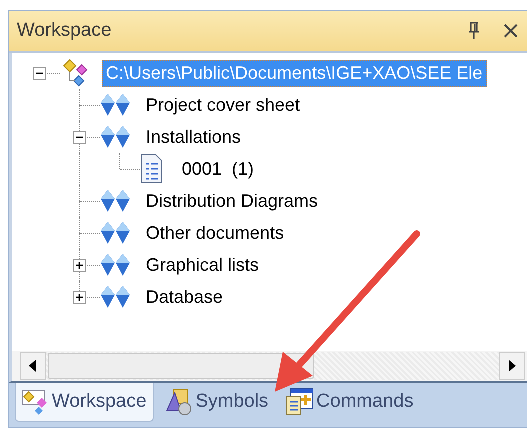 This screenshot has width=527, height=428. What do you see at coordinates (511, 31) in the screenshot?
I see `close-icon` at bounding box center [511, 31].